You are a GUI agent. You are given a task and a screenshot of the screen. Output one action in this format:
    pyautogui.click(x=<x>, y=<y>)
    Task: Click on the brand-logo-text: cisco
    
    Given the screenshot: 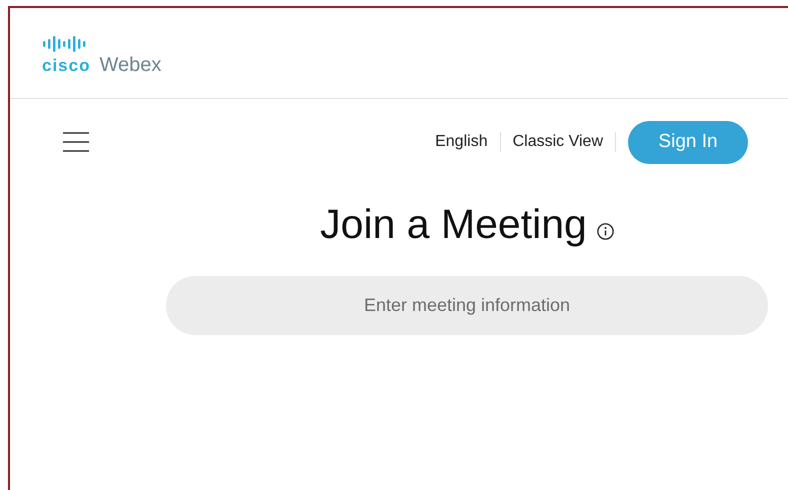 What is the action you would take?
    pyautogui.click(x=66, y=66)
    